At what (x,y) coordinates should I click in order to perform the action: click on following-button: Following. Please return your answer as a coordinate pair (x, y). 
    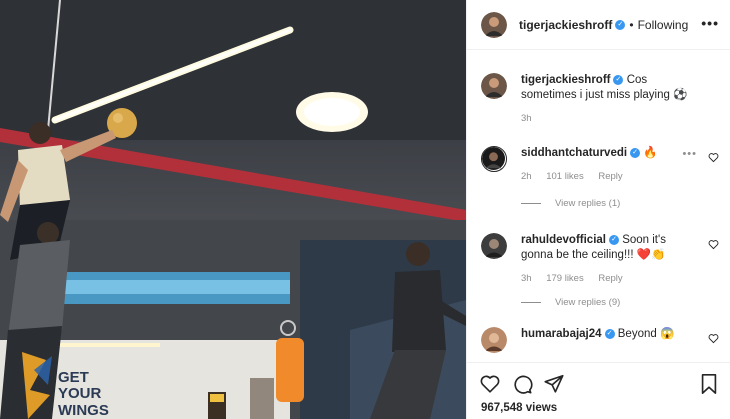
    Looking at the image, I should click on (663, 25).